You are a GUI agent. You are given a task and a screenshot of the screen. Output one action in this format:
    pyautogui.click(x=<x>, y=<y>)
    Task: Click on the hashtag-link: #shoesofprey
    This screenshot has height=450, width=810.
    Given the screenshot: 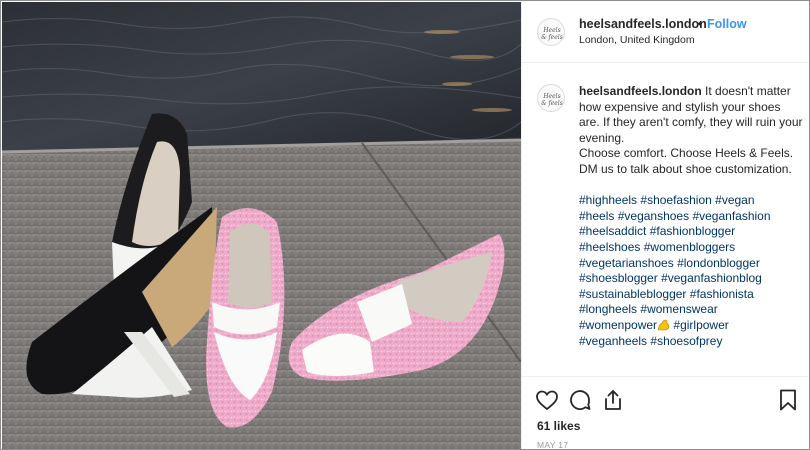 What is the action you would take?
    pyautogui.click(x=686, y=341)
    